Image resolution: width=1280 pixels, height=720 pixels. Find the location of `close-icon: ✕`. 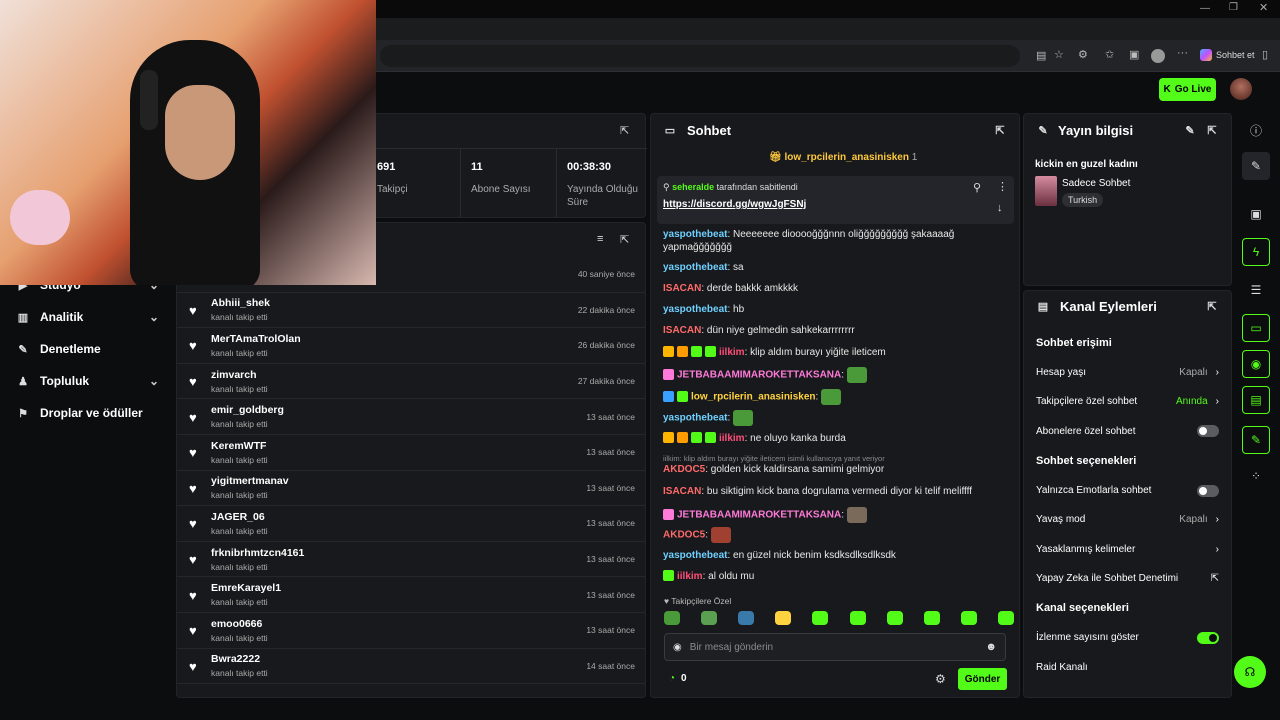

close-icon: ✕ is located at coordinates (1263, 7).